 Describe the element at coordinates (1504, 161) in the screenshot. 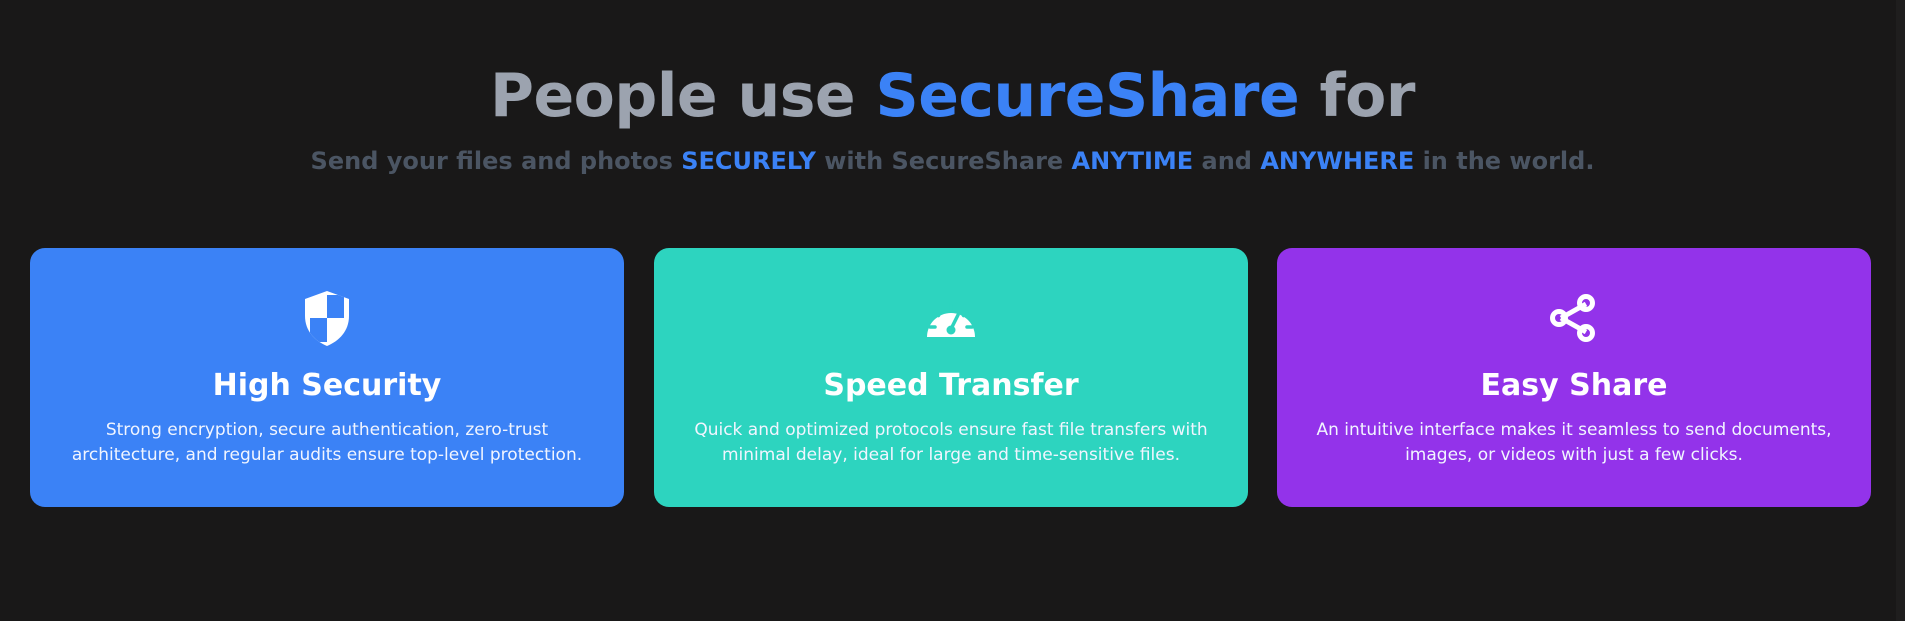

I see `subtitle-text-4: in the world.` at that location.